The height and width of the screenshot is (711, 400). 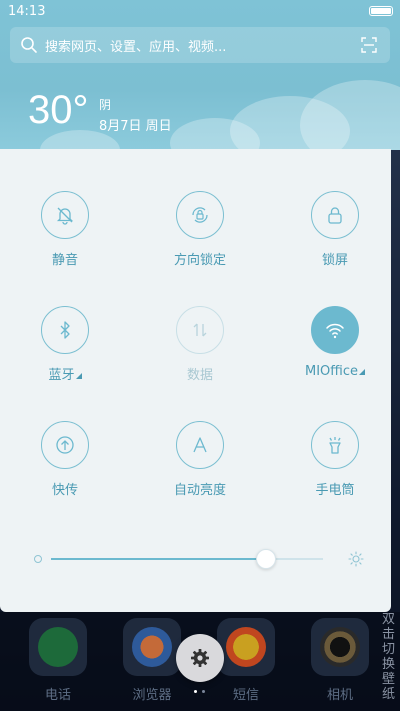 I want to click on toggle-label: MIOffice, so click(x=335, y=371).